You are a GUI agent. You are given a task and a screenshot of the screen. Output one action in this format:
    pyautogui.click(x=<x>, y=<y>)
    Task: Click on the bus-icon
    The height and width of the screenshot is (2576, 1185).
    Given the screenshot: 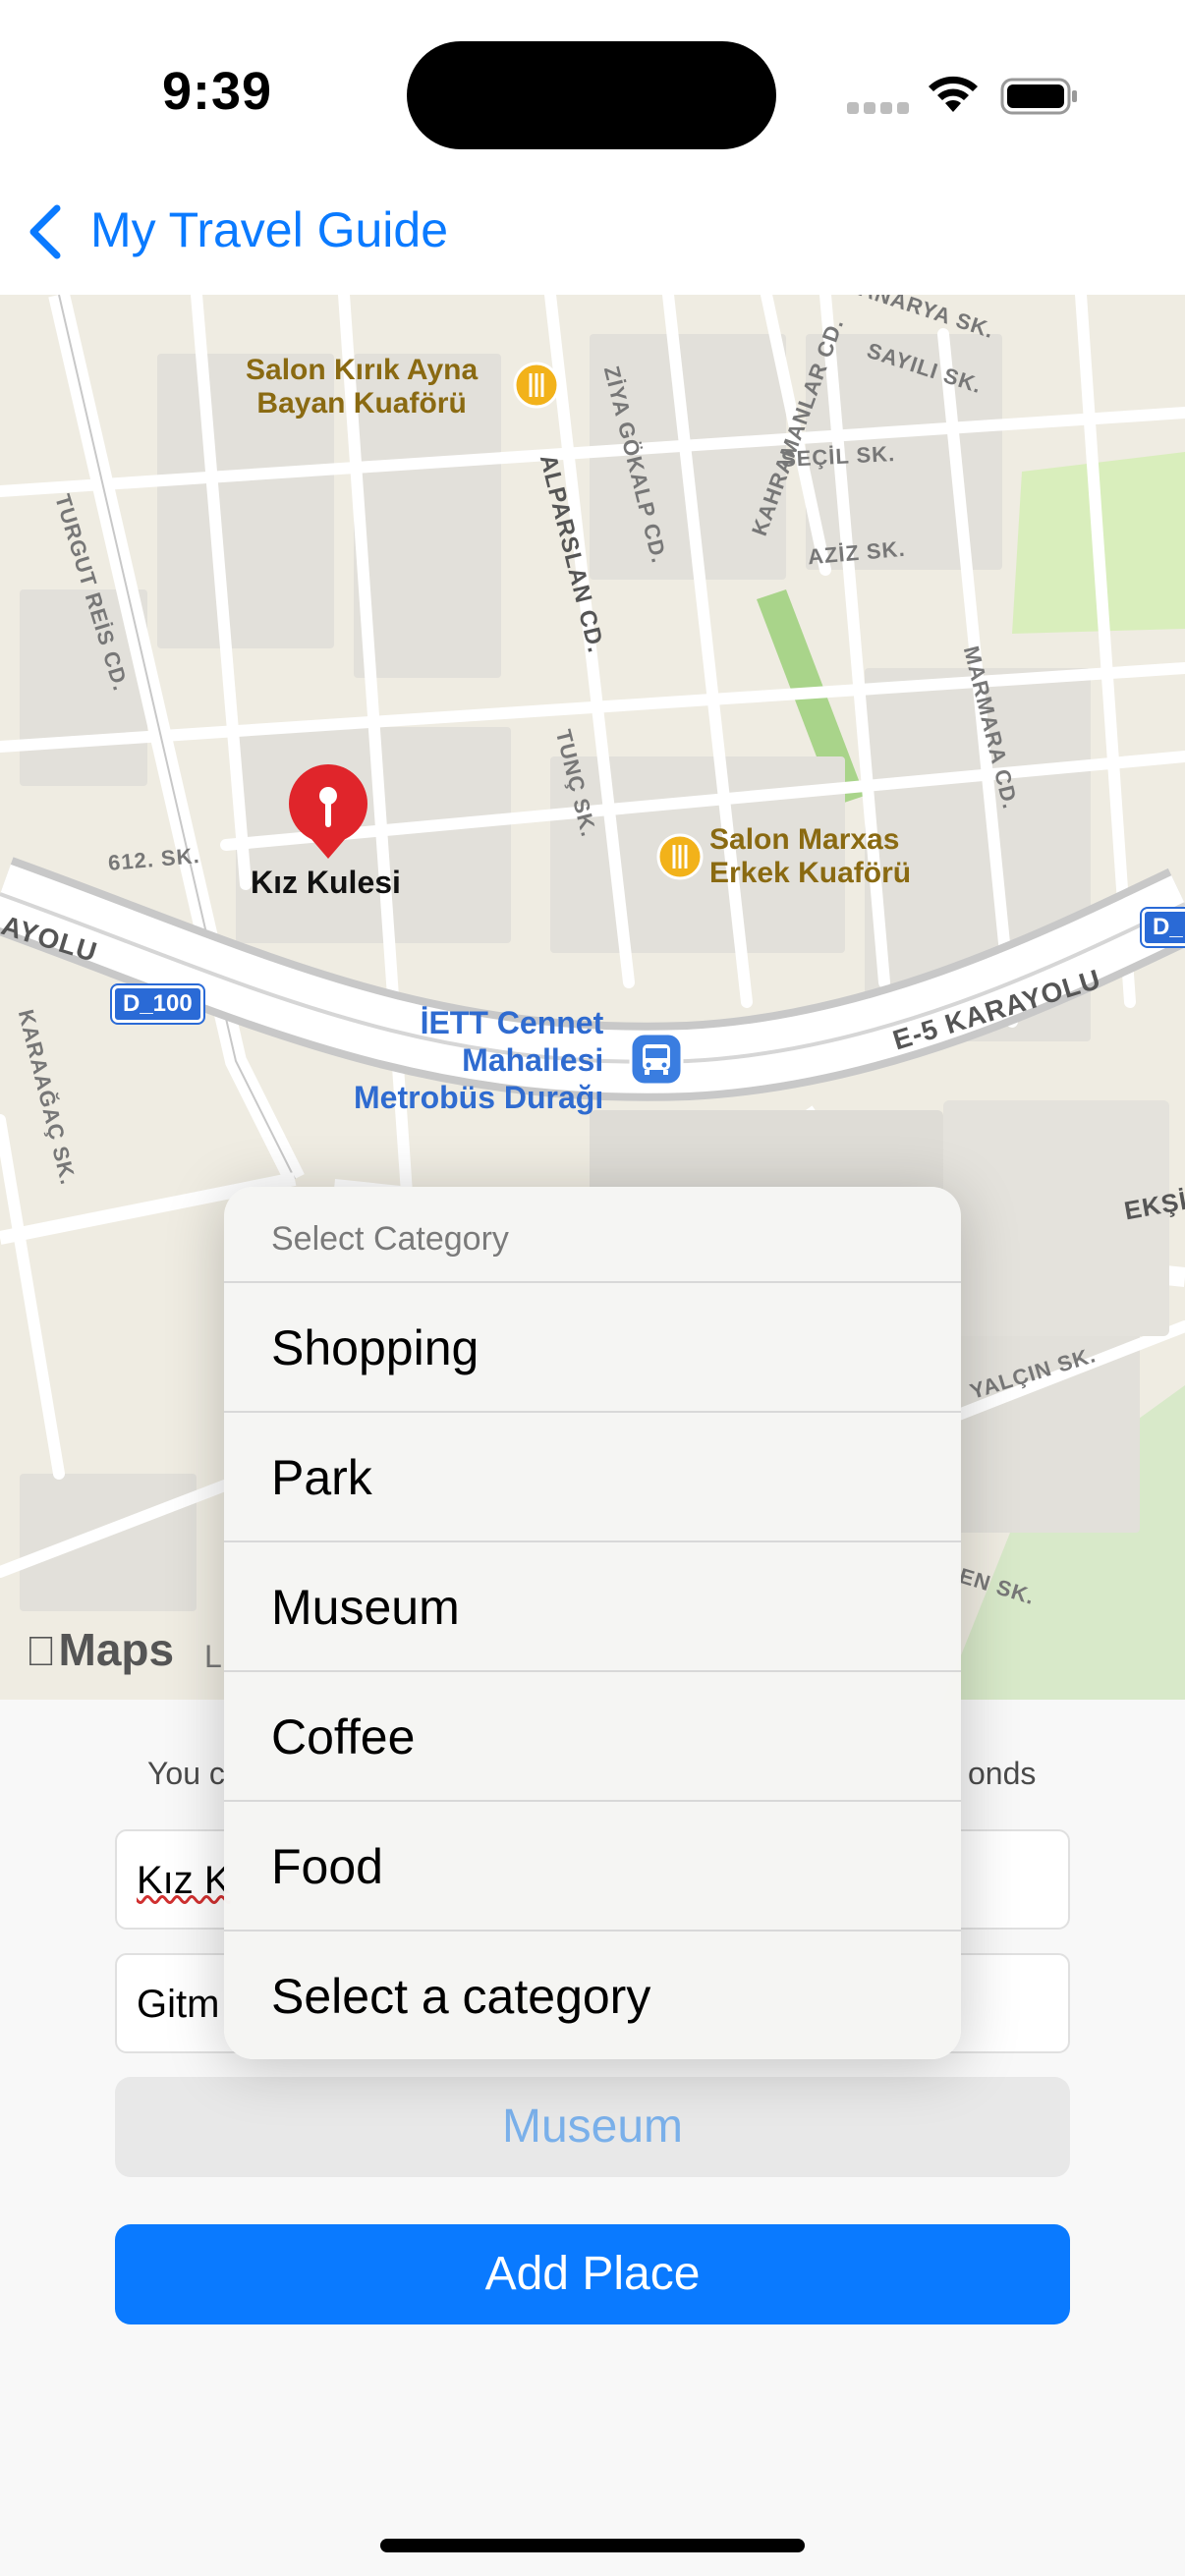 What is the action you would take?
    pyautogui.click(x=656, y=1059)
    